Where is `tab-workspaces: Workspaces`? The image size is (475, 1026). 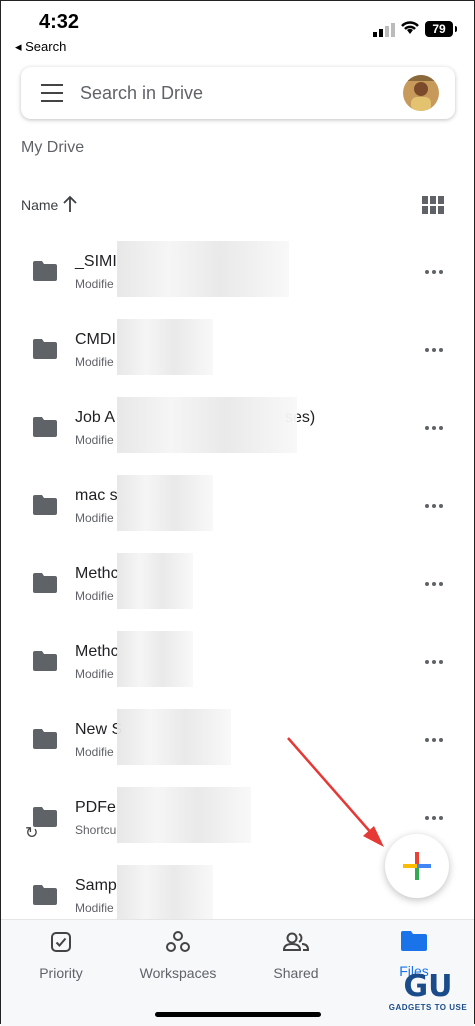 tab-workspaces: Workspaces is located at coordinates (178, 955).